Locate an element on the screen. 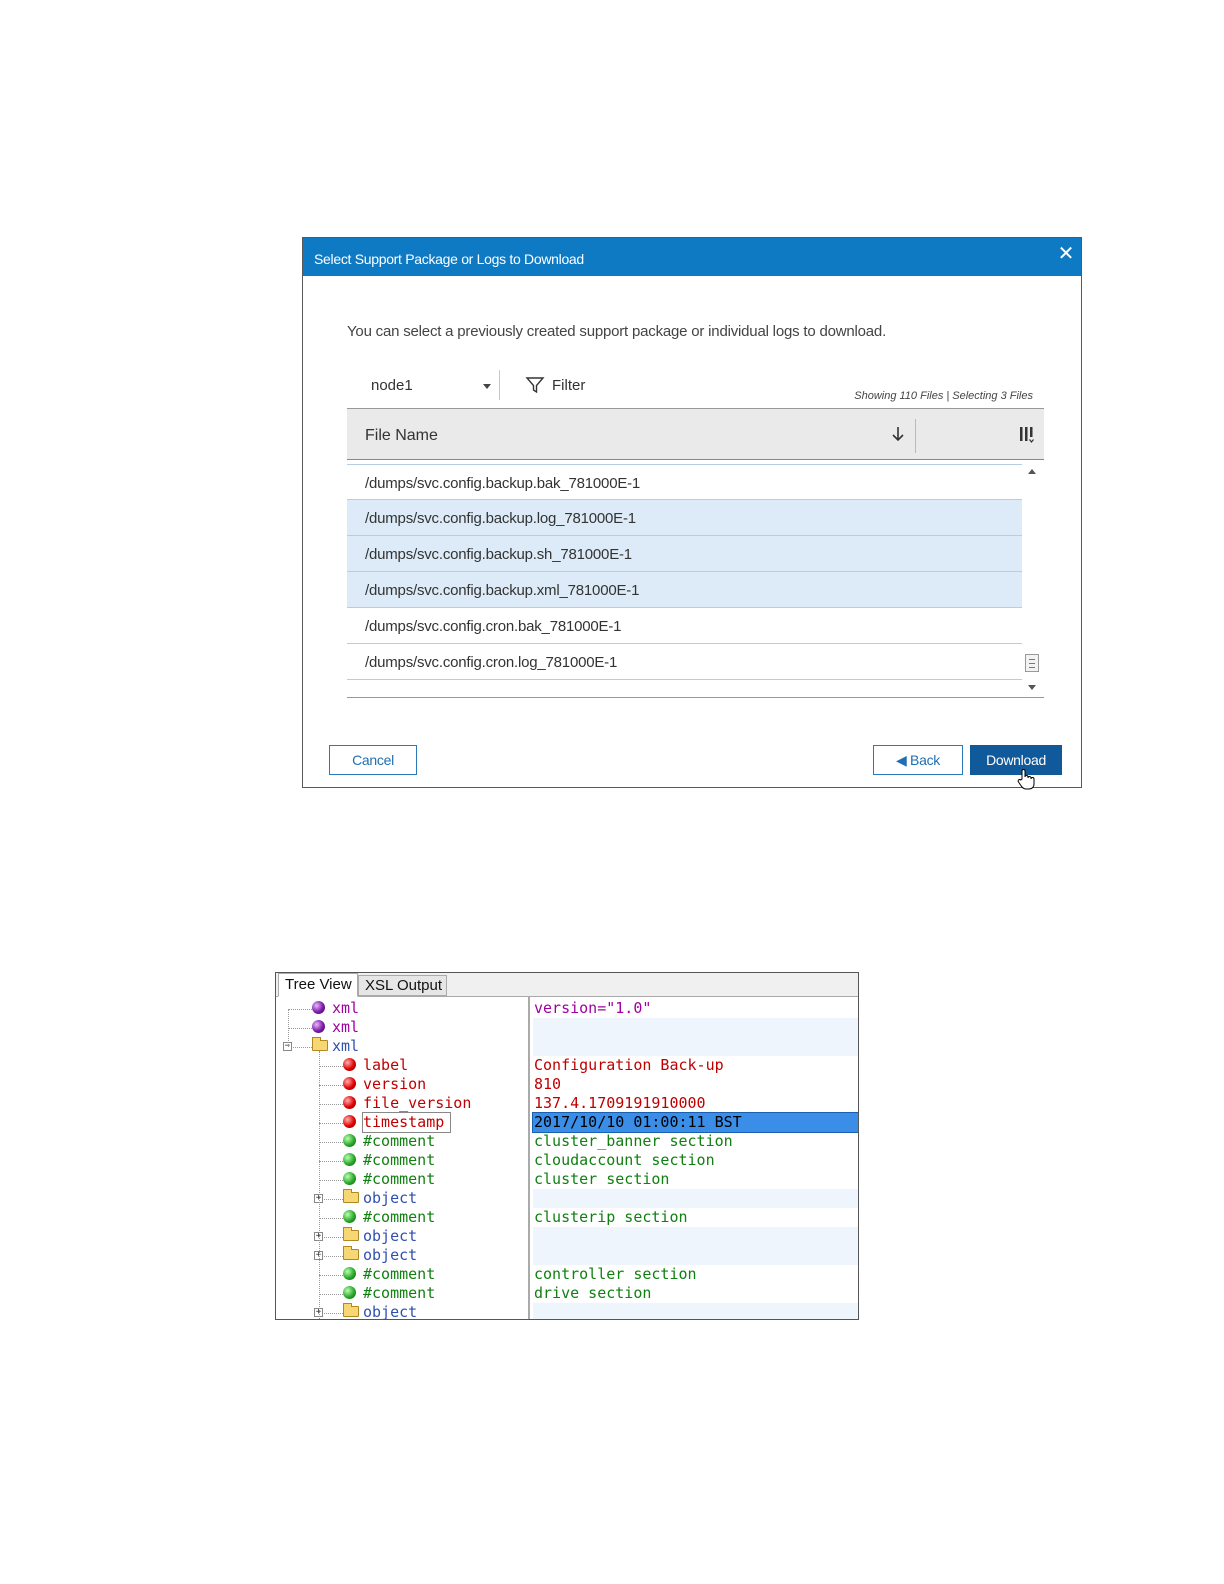 The width and height of the screenshot is (1224, 1584). tree-node-value: drive section is located at coordinates (695, 1293).